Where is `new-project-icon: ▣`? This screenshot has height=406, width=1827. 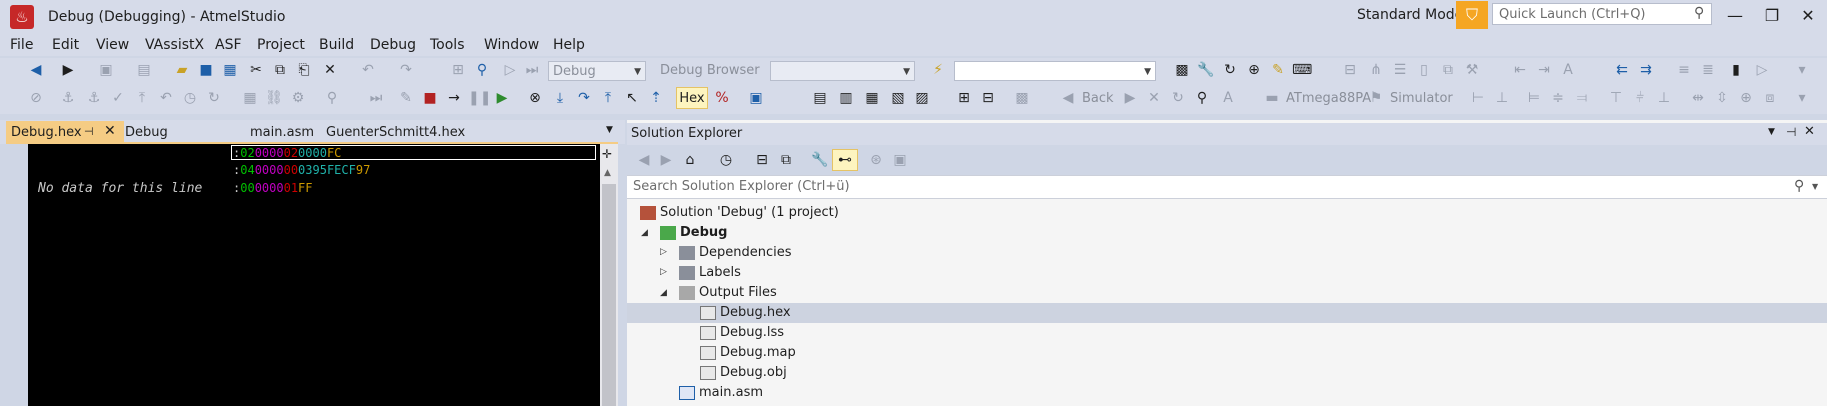
new-project-icon: ▣ is located at coordinates (106, 70).